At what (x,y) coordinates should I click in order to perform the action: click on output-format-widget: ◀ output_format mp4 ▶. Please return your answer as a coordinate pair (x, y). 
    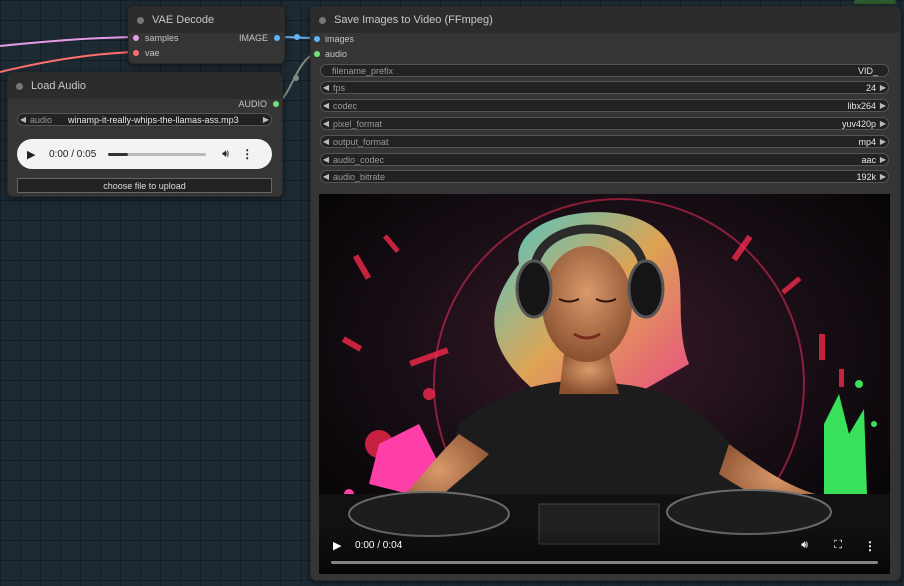
    Looking at the image, I should click on (604, 141).